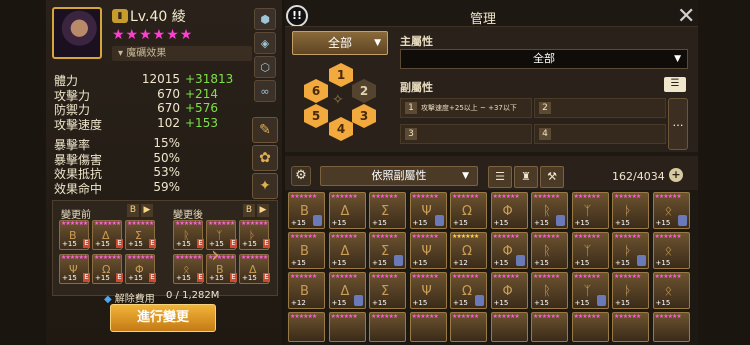 The width and height of the screenshot is (750, 345). I want to click on hammer-icon: ⚒, so click(552, 177).